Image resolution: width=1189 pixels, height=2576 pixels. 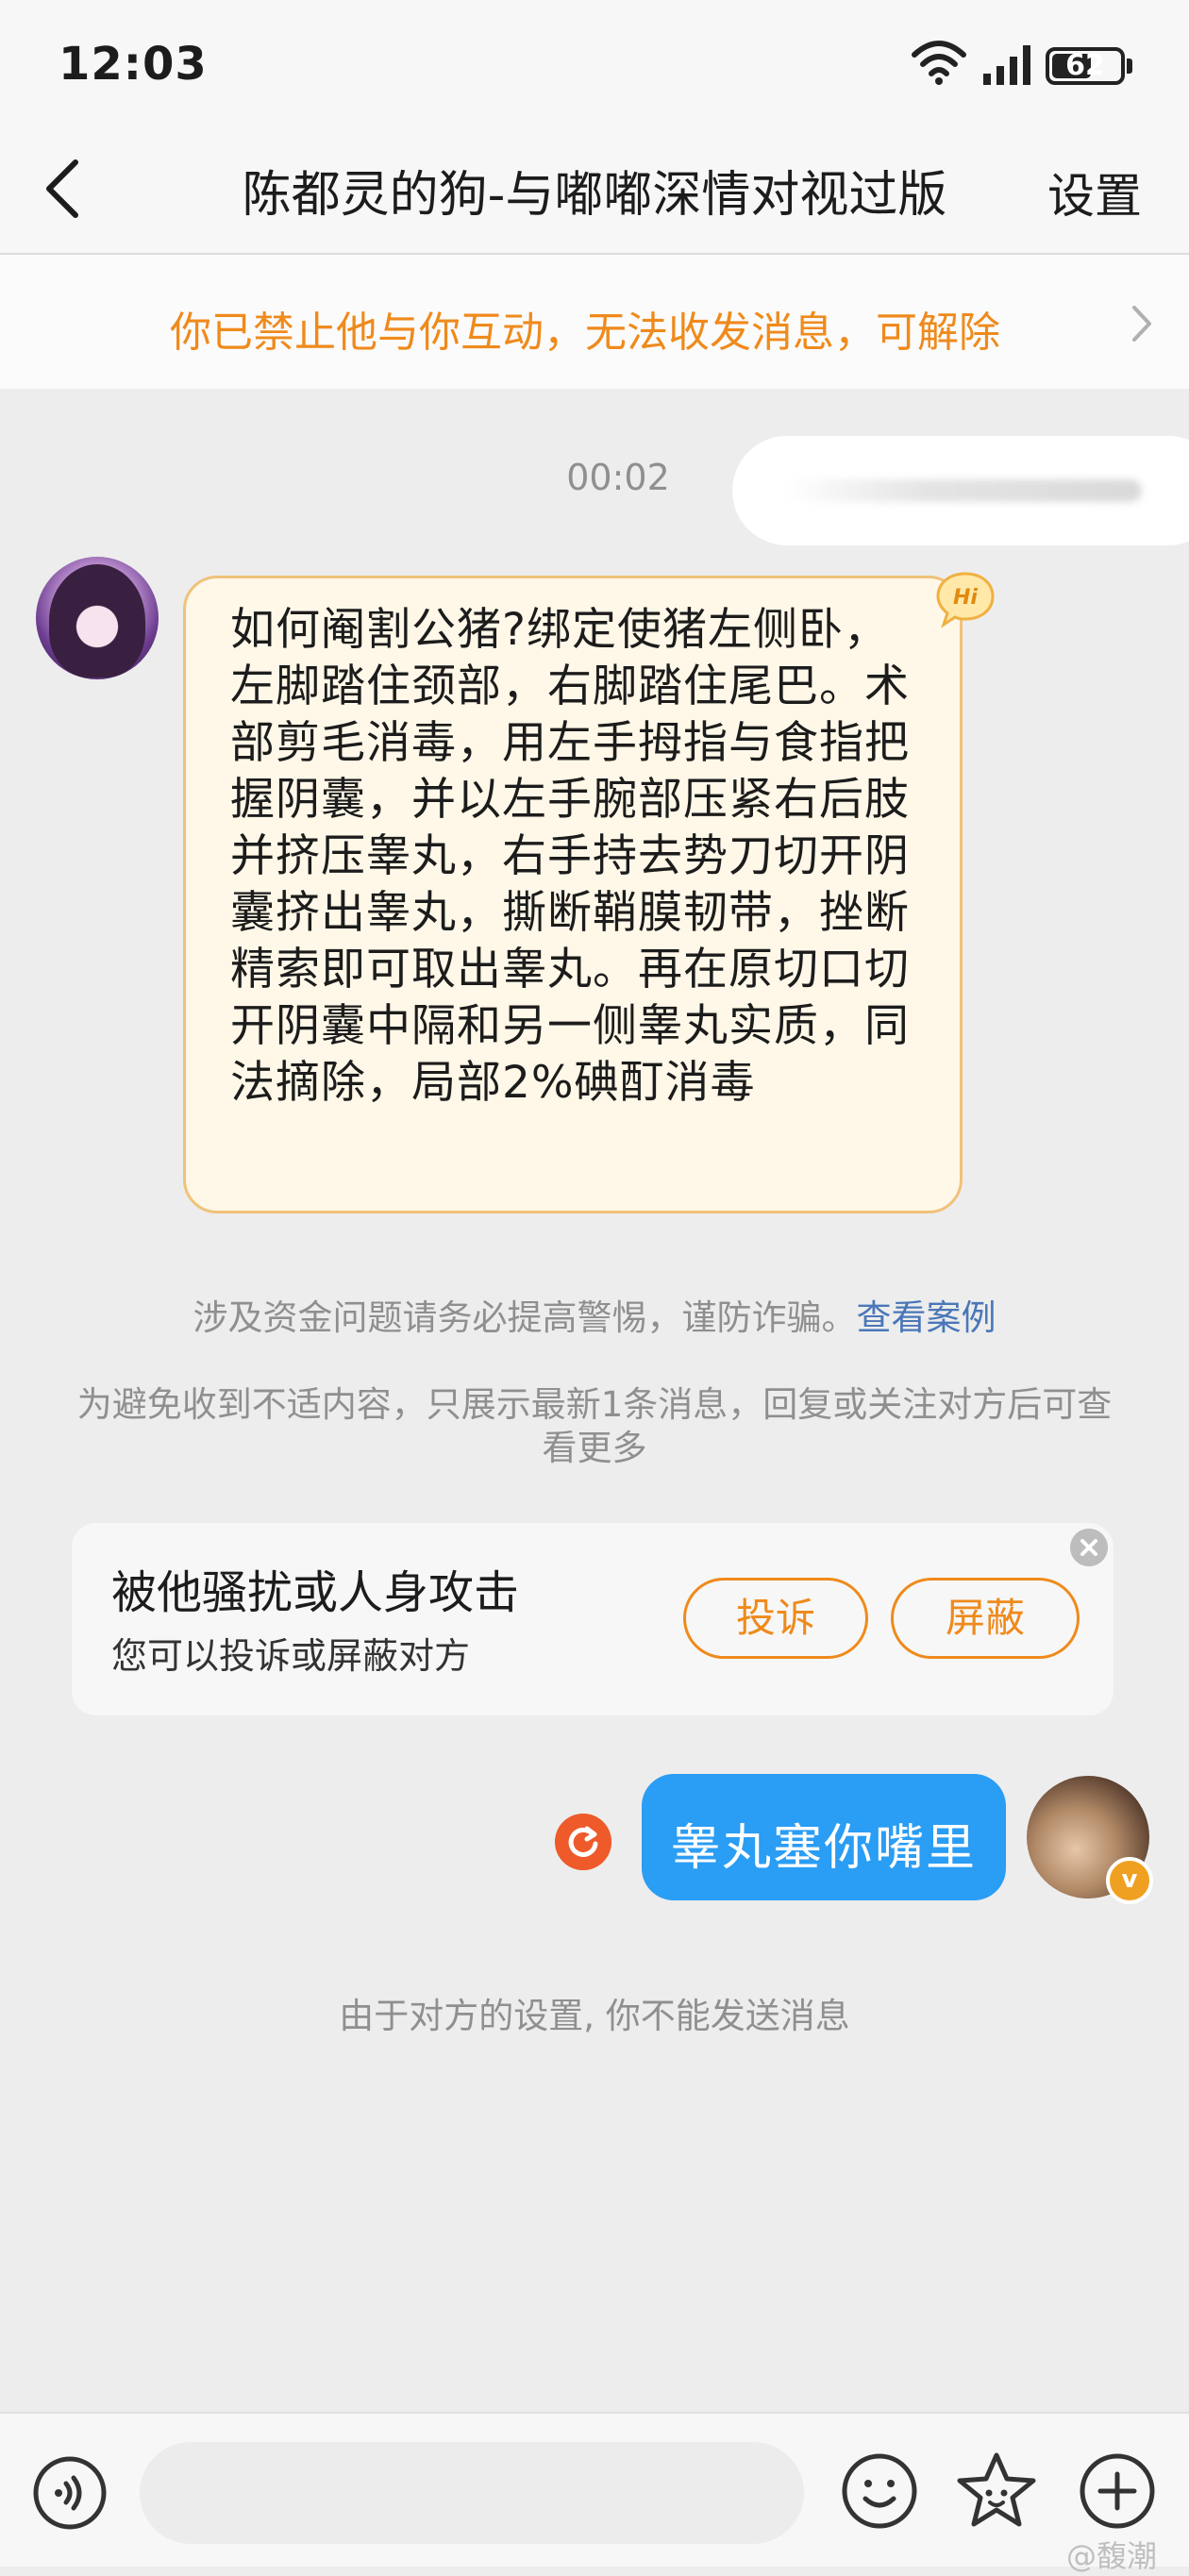 What do you see at coordinates (472, 2493) in the screenshot?
I see `message-input` at bounding box center [472, 2493].